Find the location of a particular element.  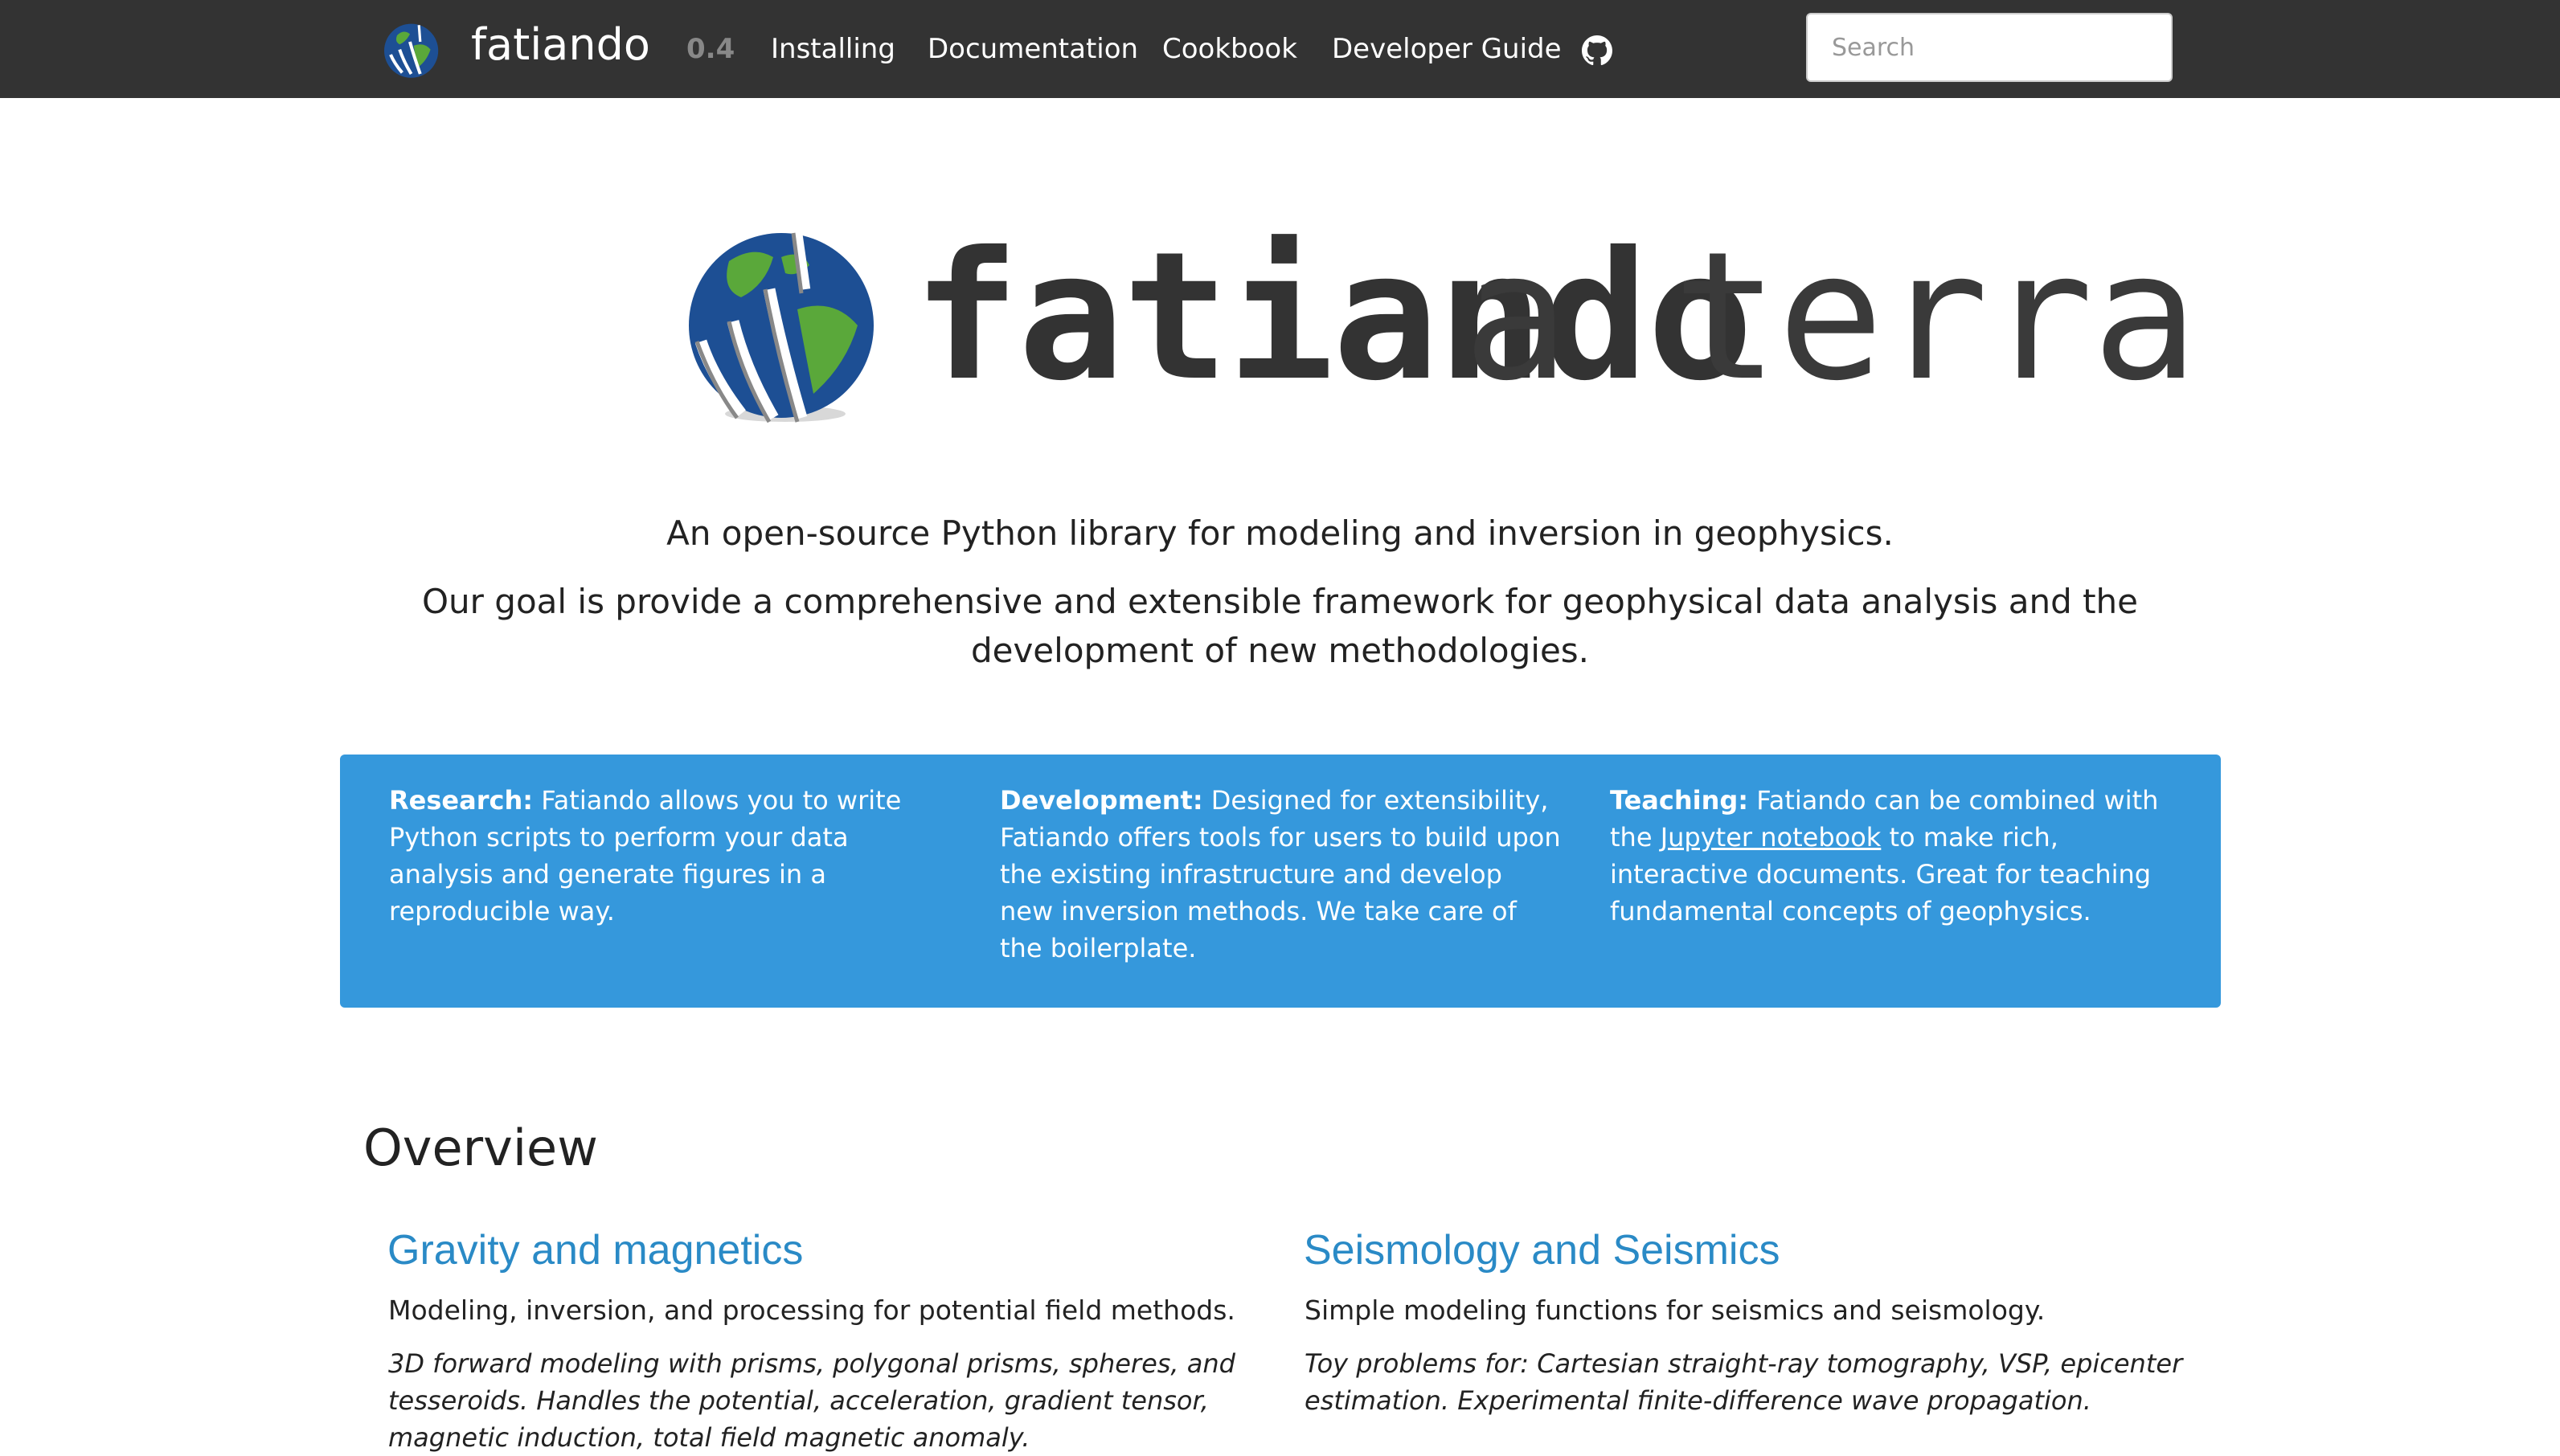

search-input is located at coordinates (1990, 47).